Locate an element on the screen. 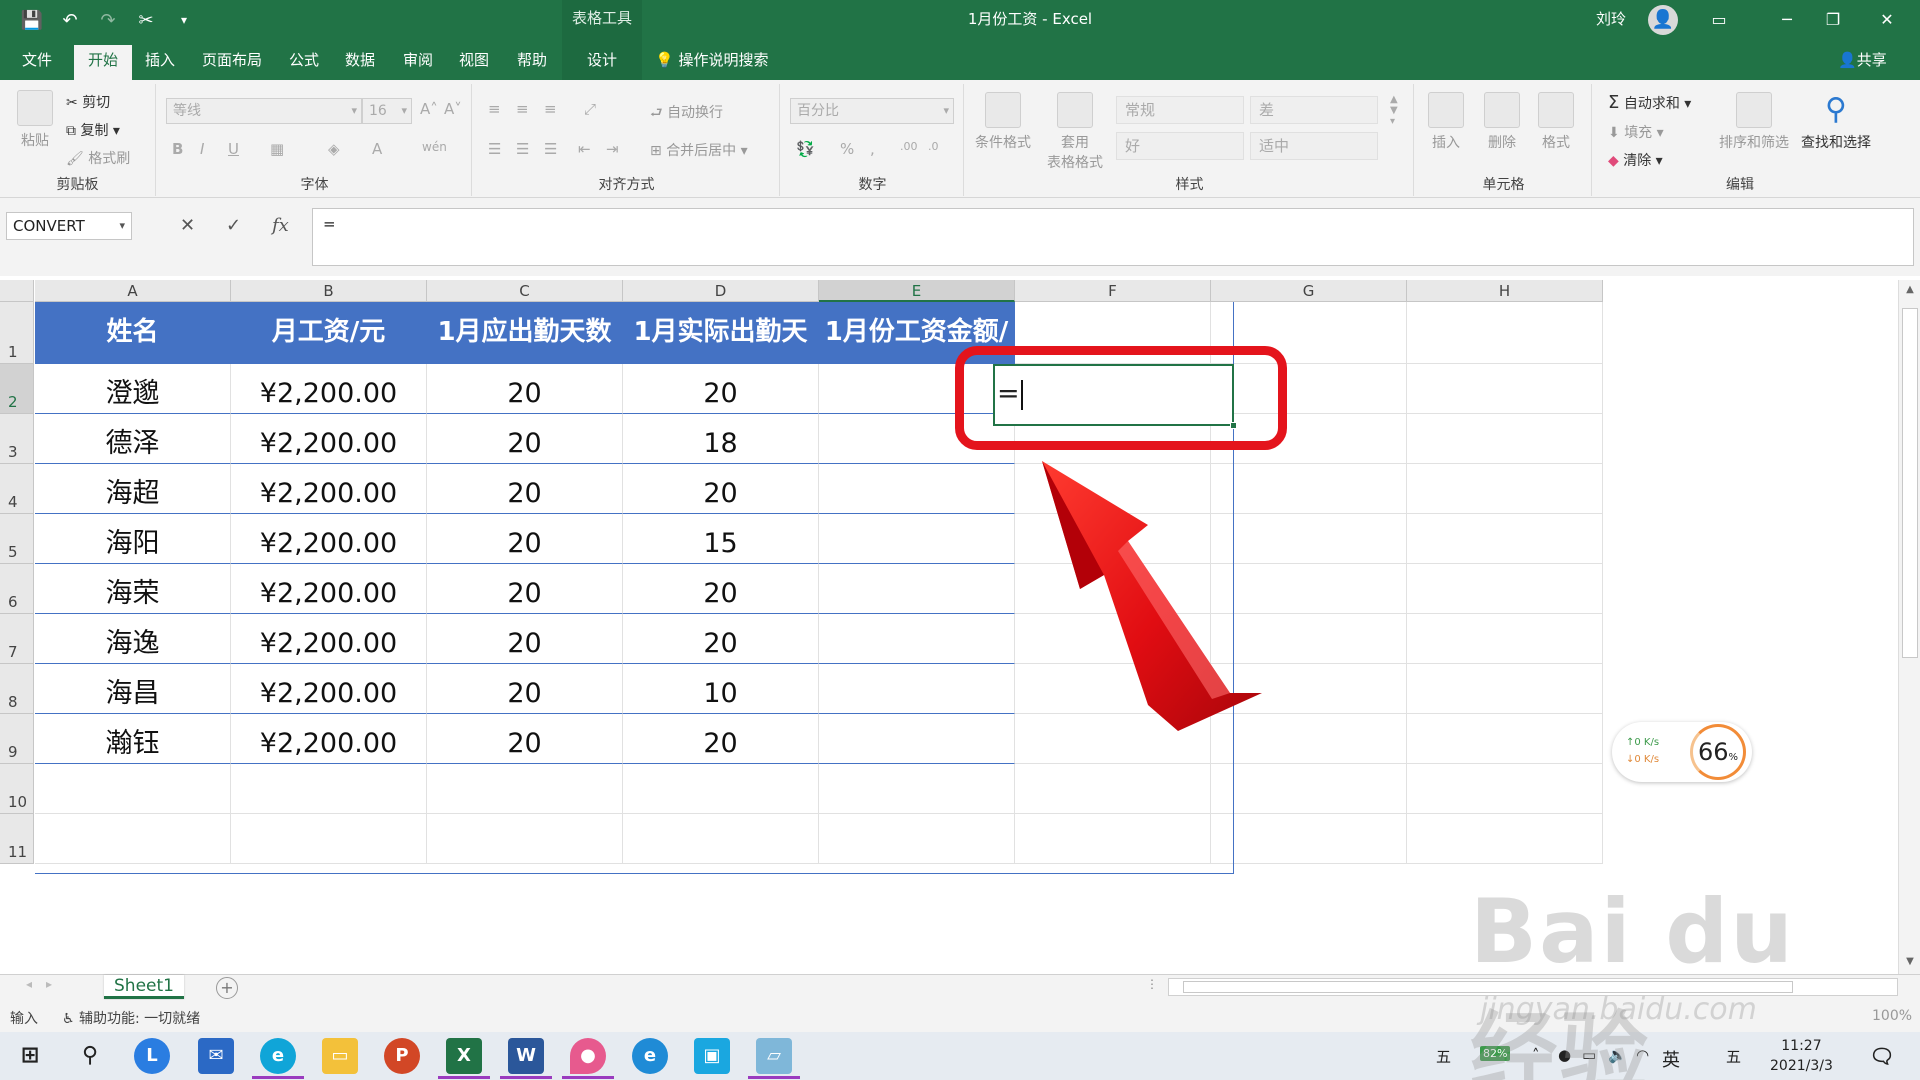  powerpoint-icon: P is located at coordinates (402, 1056).